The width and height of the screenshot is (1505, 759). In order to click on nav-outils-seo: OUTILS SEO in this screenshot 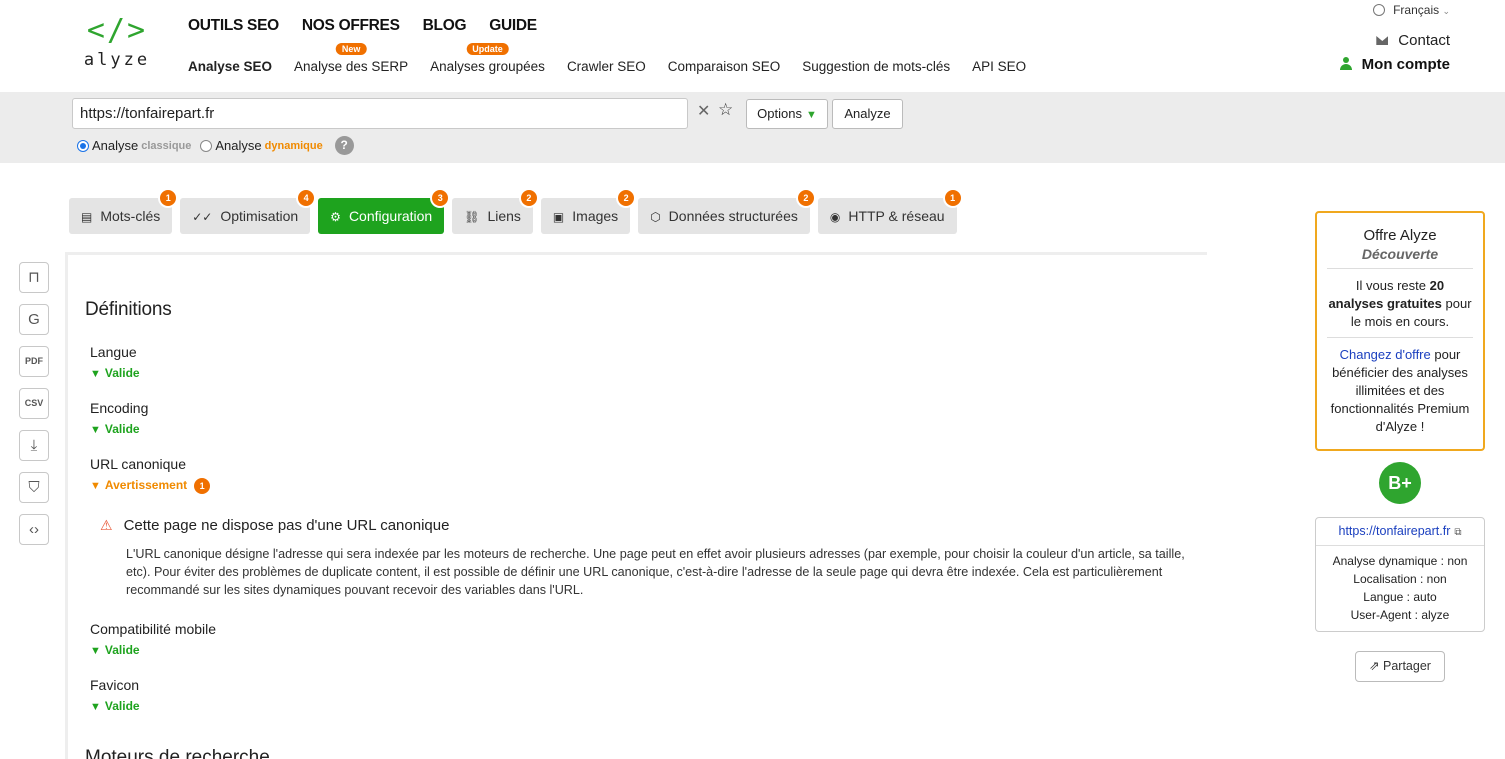, I will do `click(233, 26)`.